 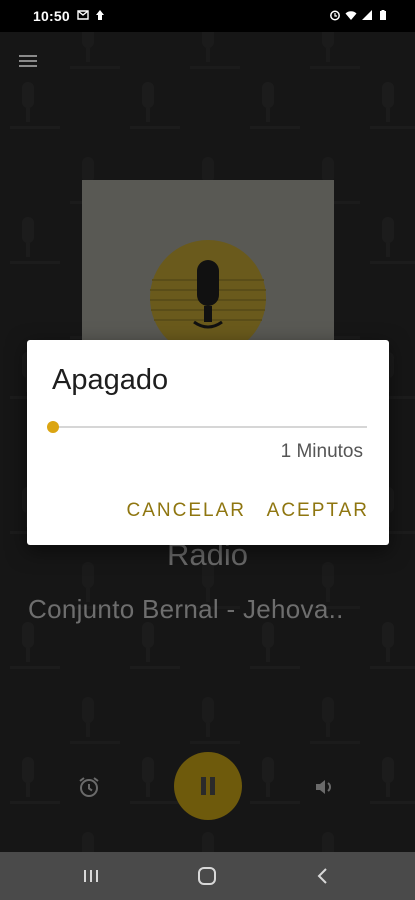 I want to click on status-left-icons, so click(x=91, y=15).